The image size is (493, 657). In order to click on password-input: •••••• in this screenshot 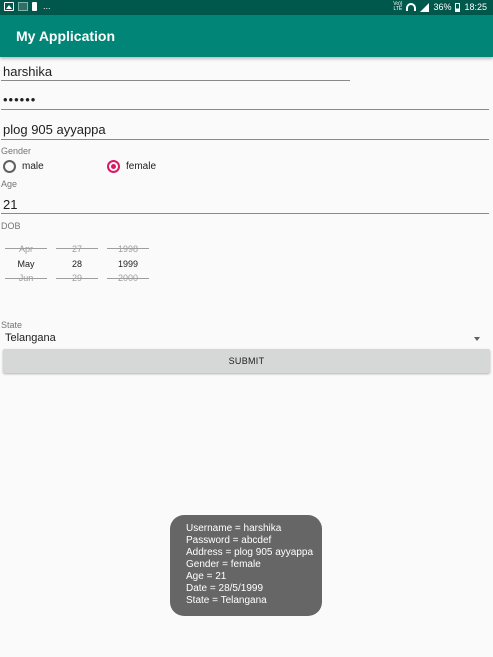, I will do `click(19, 99)`.